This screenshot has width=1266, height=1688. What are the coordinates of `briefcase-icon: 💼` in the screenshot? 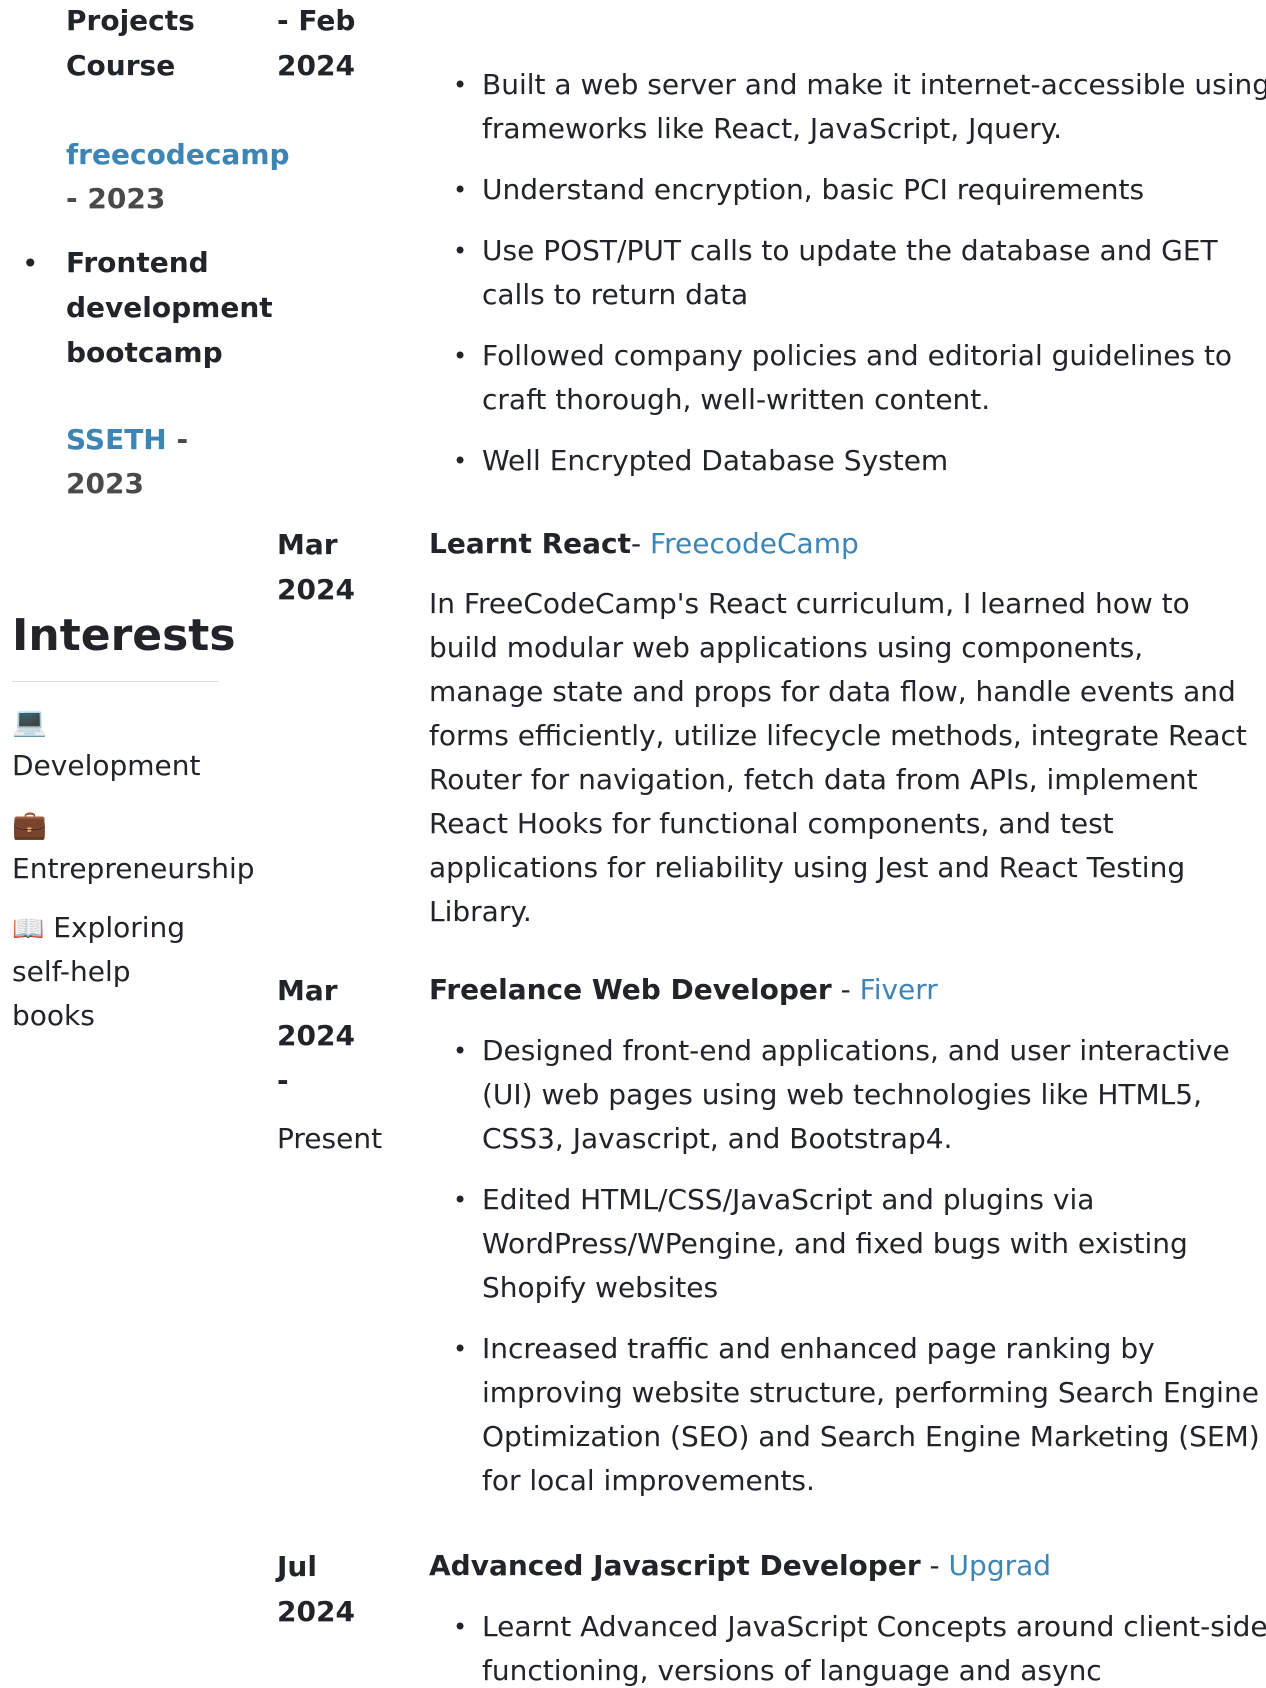 It's located at (29, 824).